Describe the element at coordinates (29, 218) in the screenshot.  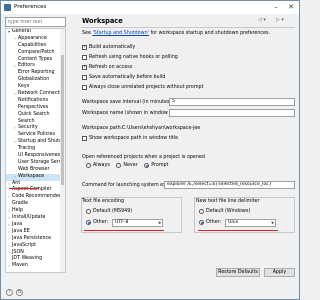
I see `tree-item-label: Install/Update` at that location.